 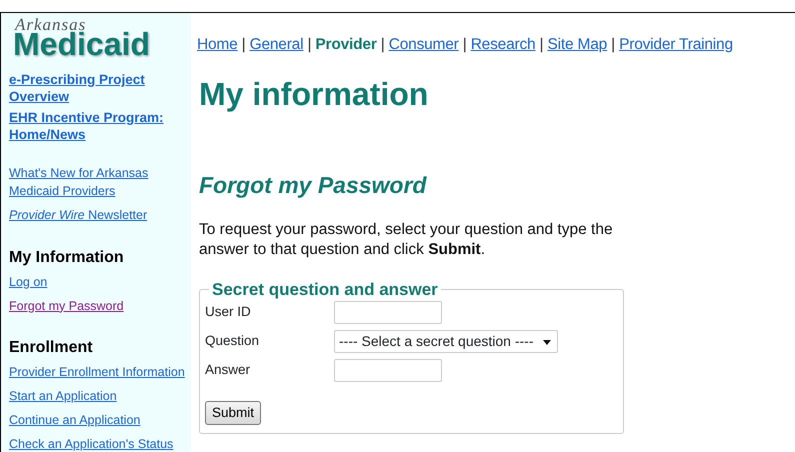 I want to click on nav-link: Provider Training, so click(x=676, y=44).